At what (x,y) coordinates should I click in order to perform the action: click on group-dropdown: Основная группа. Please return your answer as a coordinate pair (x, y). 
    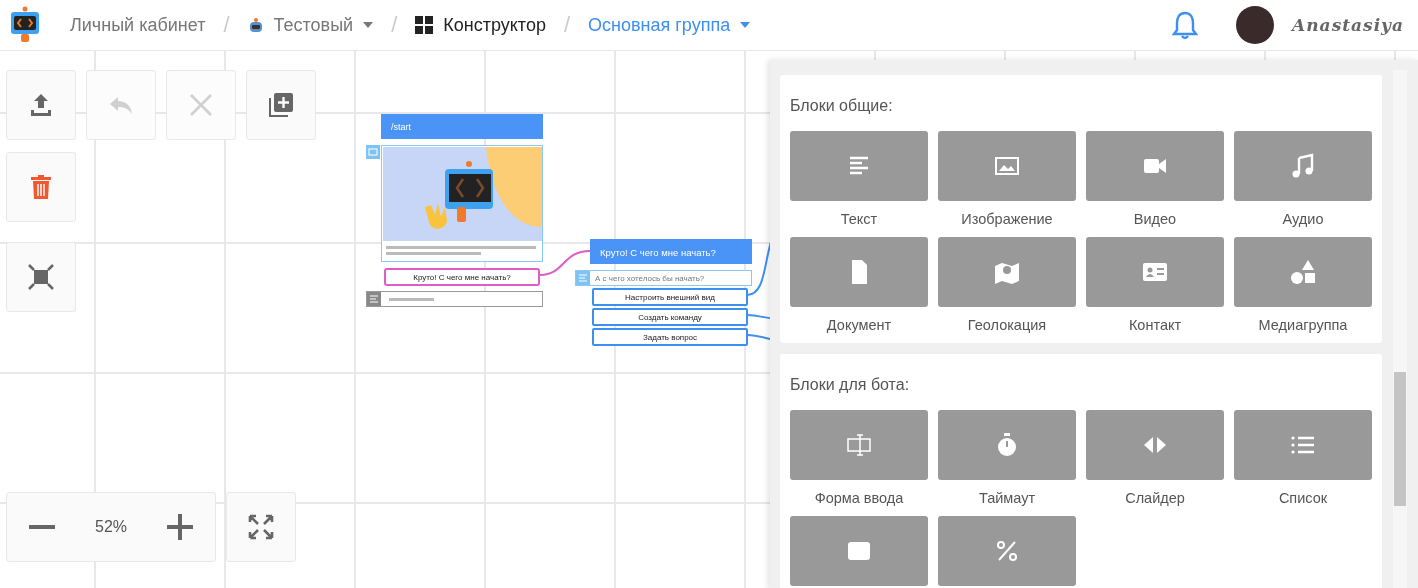
    Looking at the image, I should click on (669, 25).